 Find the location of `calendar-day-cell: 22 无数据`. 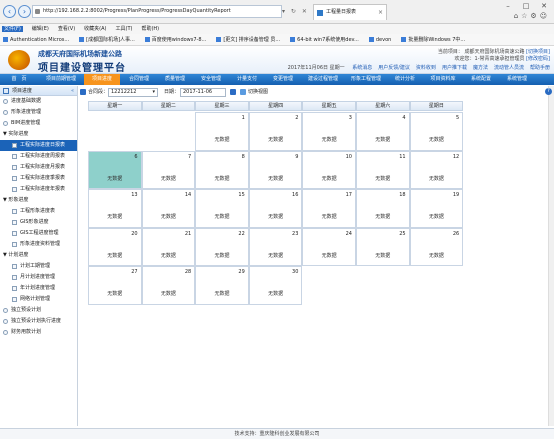

calendar-day-cell: 22 无数据 is located at coordinates (222, 246).